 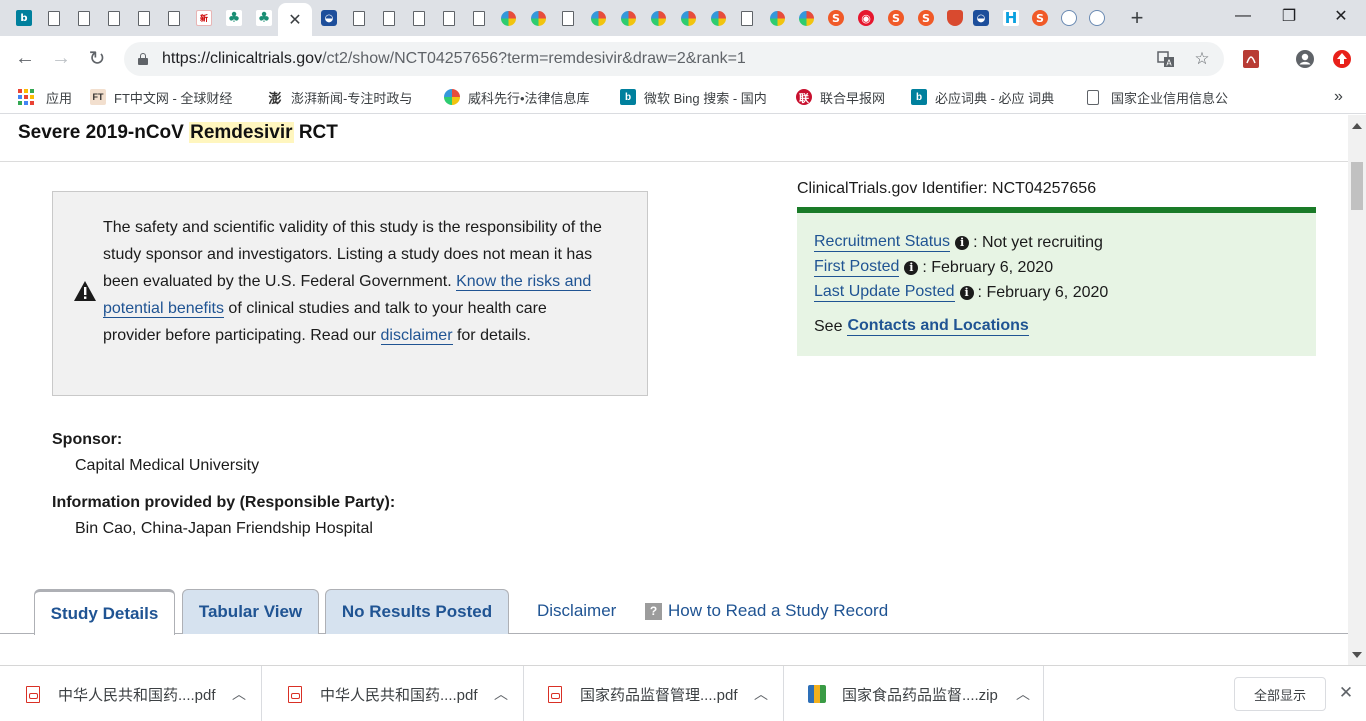 I want to click on profile-icon, so click(x=1305, y=59).